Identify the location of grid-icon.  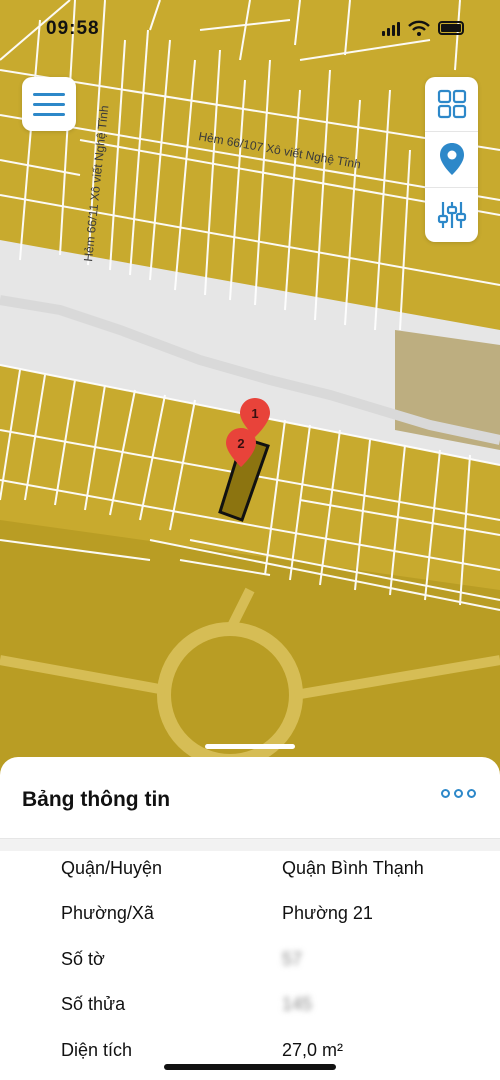
(451, 104).